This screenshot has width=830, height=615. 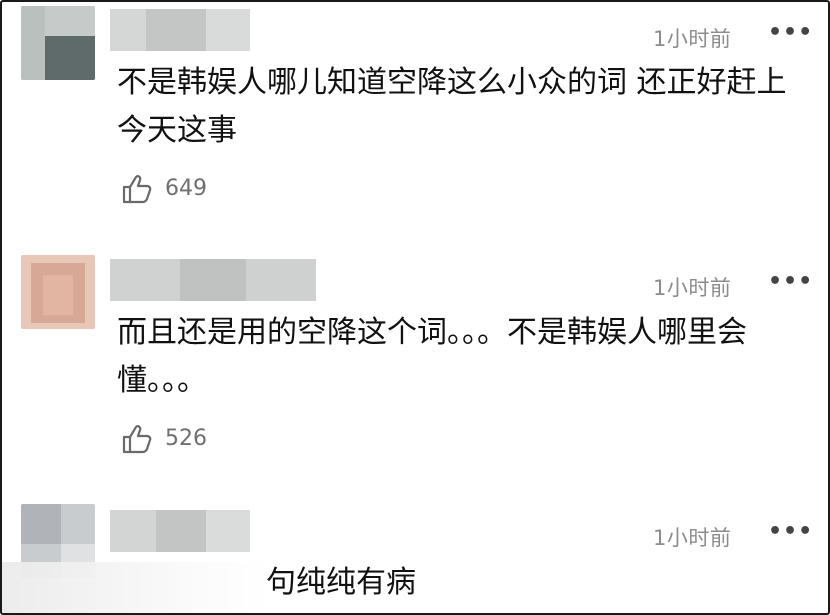 What do you see at coordinates (341, 582) in the screenshot?
I see `comment-text: 句纯纯有病` at bounding box center [341, 582].